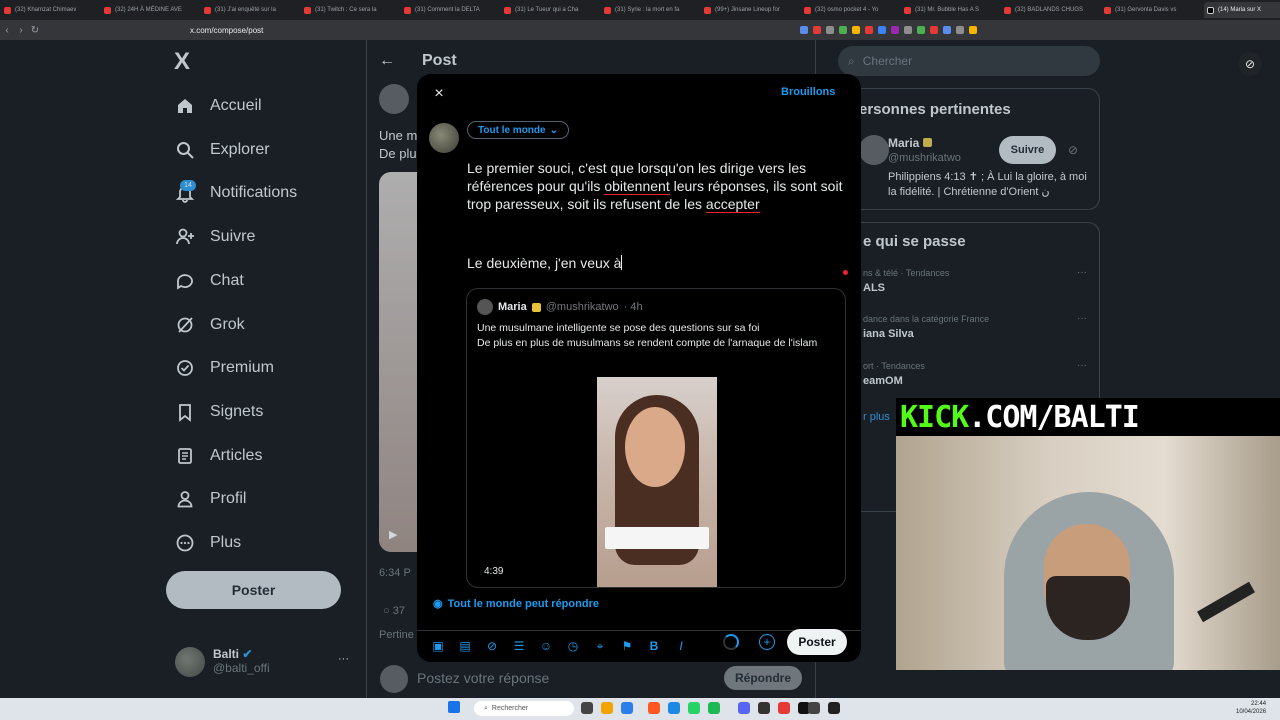 The image size is (1280, 720). What do you see at coordinates (451, 10) in the screenshot?
I see `browser-tab: (31) Comment la DELTA` at bounding box center [451, 10].